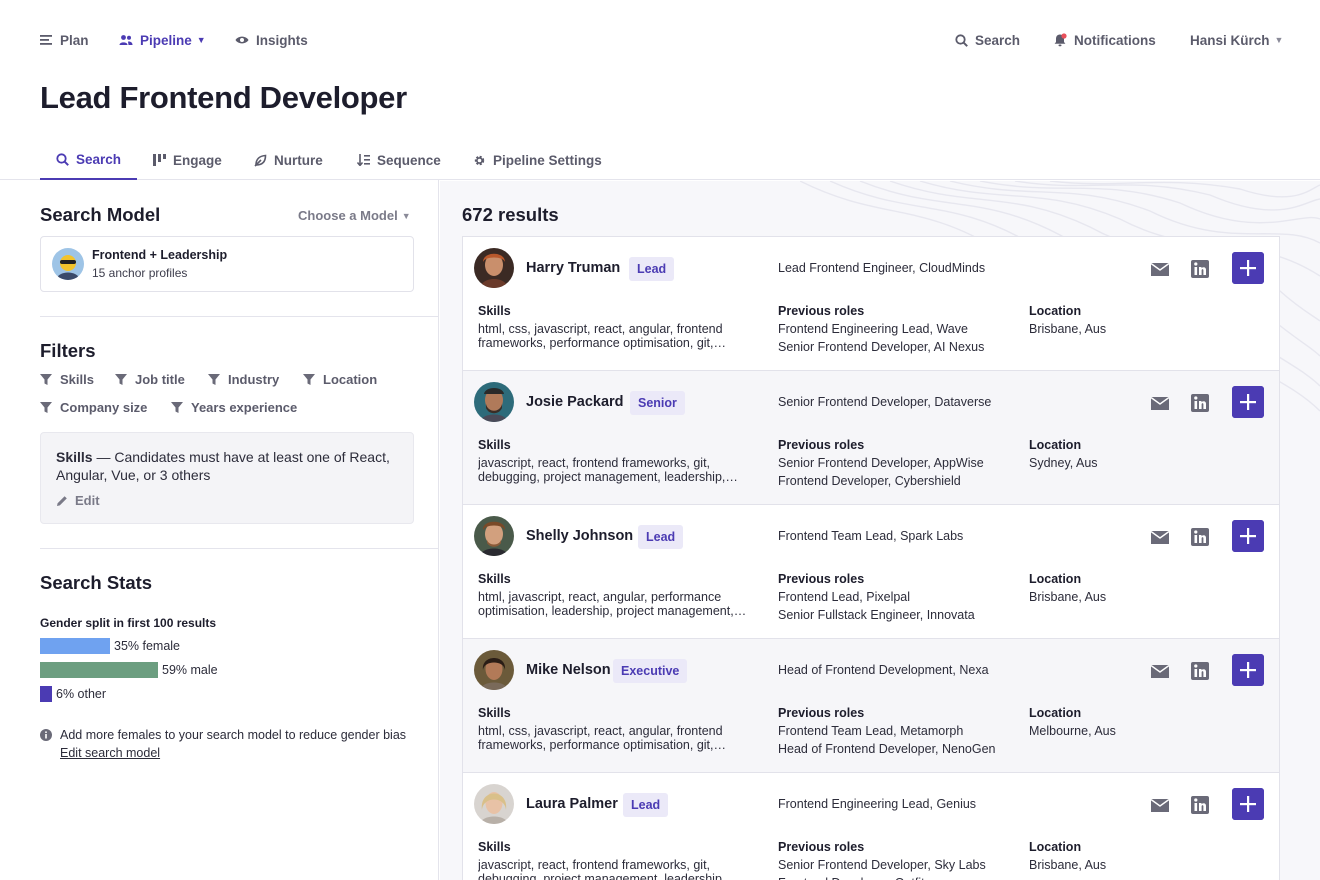 Image resolution: width=1320 pixels, height=880 pixels. What do you see at coordinates (547, 160) in the screenshot?
I see `tab-pipeline-settings-label: Pipeline Settings` at bounding box center [547, 160].